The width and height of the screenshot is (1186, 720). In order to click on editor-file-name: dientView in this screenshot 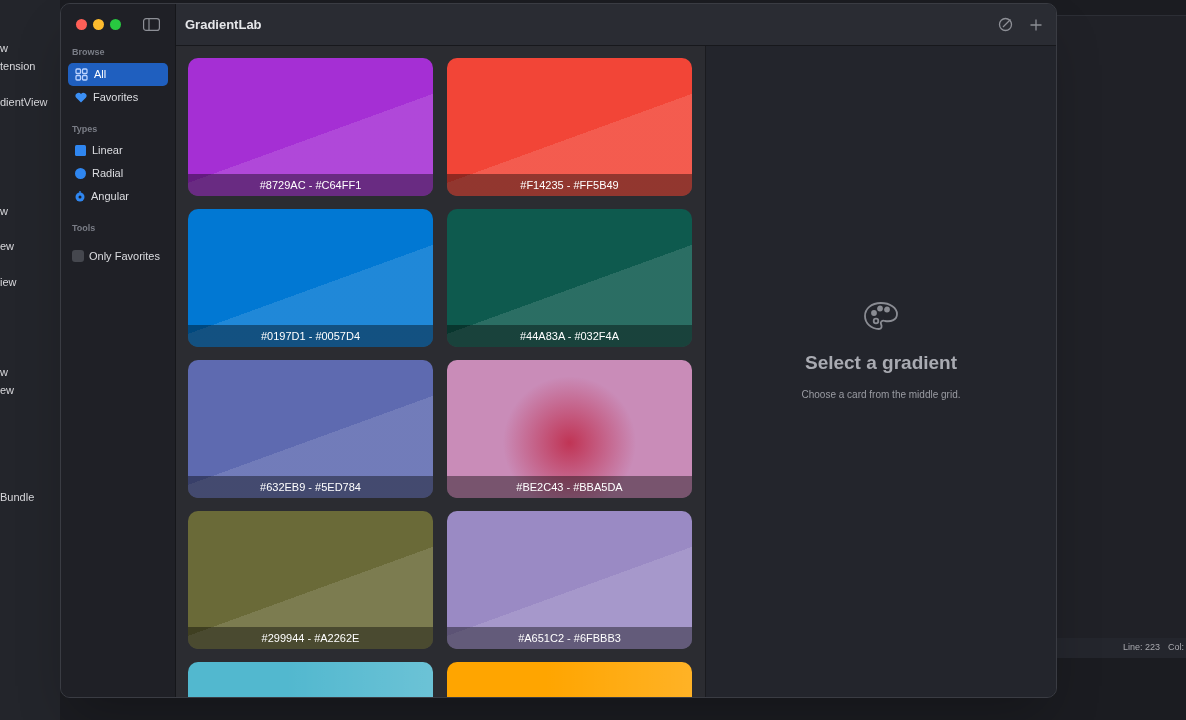, I will do `click(24, 102)`.